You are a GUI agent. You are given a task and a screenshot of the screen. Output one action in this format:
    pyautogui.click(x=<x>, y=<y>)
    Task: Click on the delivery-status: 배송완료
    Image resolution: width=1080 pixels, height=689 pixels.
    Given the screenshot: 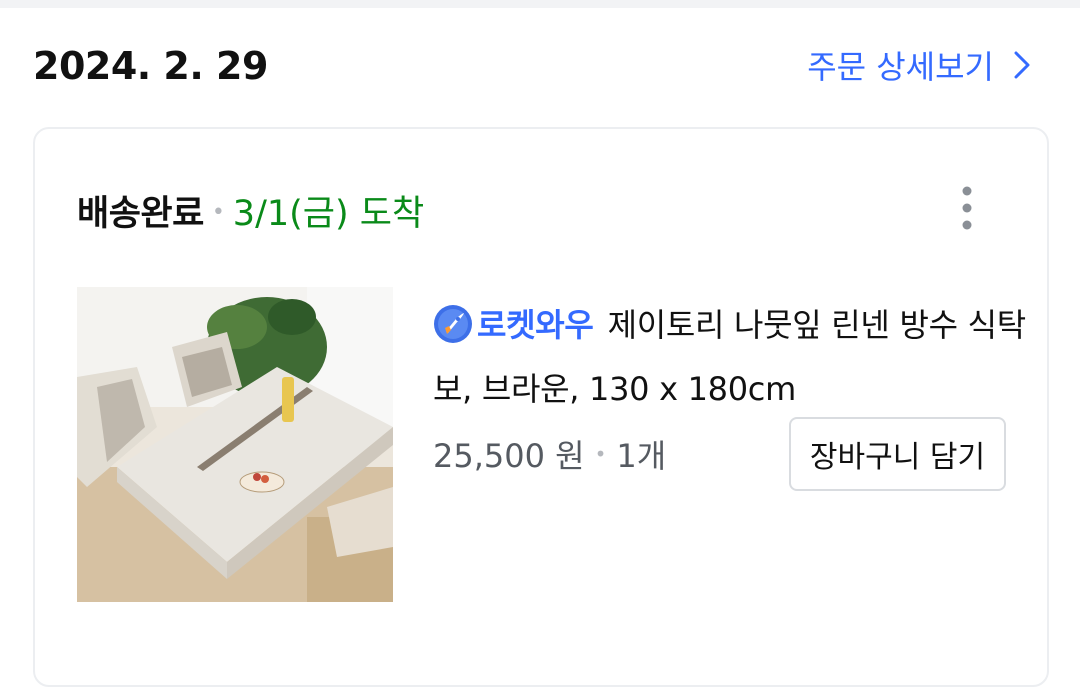 What is the action you would take?
    pyautogui.click(x=140, y=214)
    